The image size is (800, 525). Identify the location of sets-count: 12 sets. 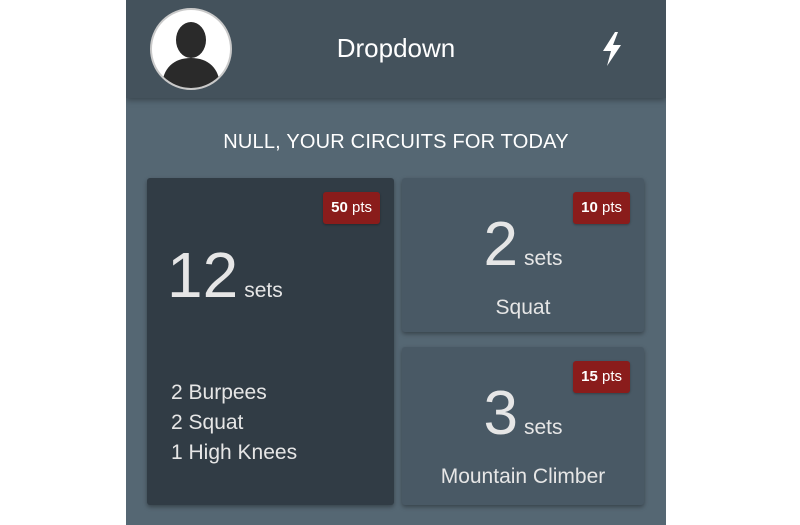
(225, 275).